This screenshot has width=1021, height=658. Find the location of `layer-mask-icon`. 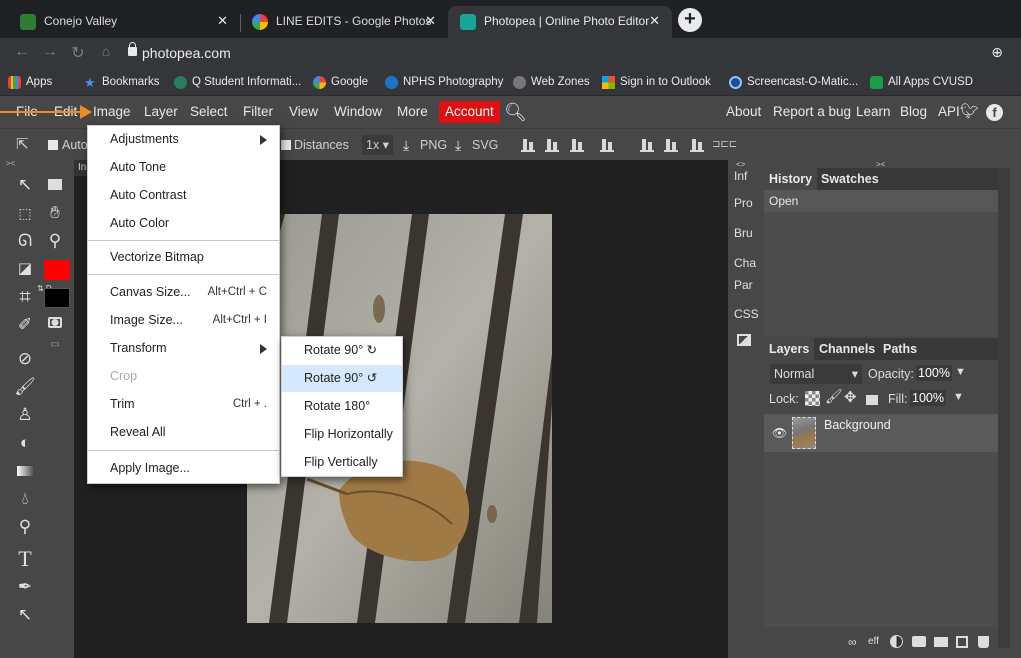

layer-mask-icon is located at coordinates (919, 641).